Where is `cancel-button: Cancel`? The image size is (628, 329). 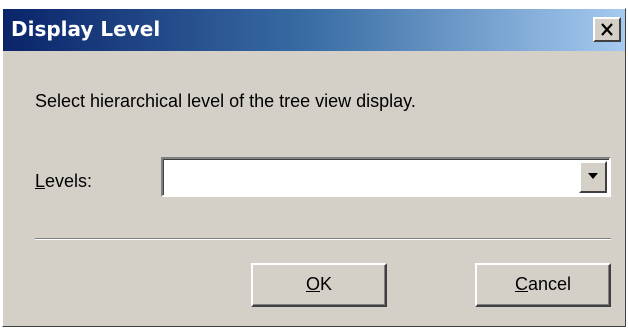 cancel-button: Cancel is located at coordinates (543, 285).